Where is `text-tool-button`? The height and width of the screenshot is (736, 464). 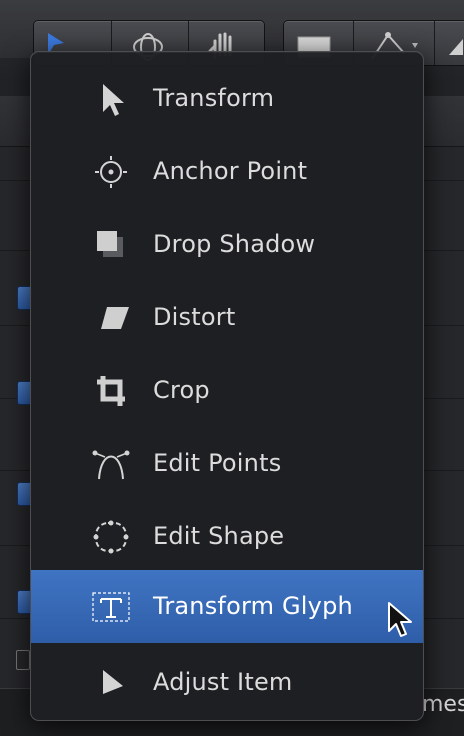
text-tool-button is located at coordinates (449, 43).